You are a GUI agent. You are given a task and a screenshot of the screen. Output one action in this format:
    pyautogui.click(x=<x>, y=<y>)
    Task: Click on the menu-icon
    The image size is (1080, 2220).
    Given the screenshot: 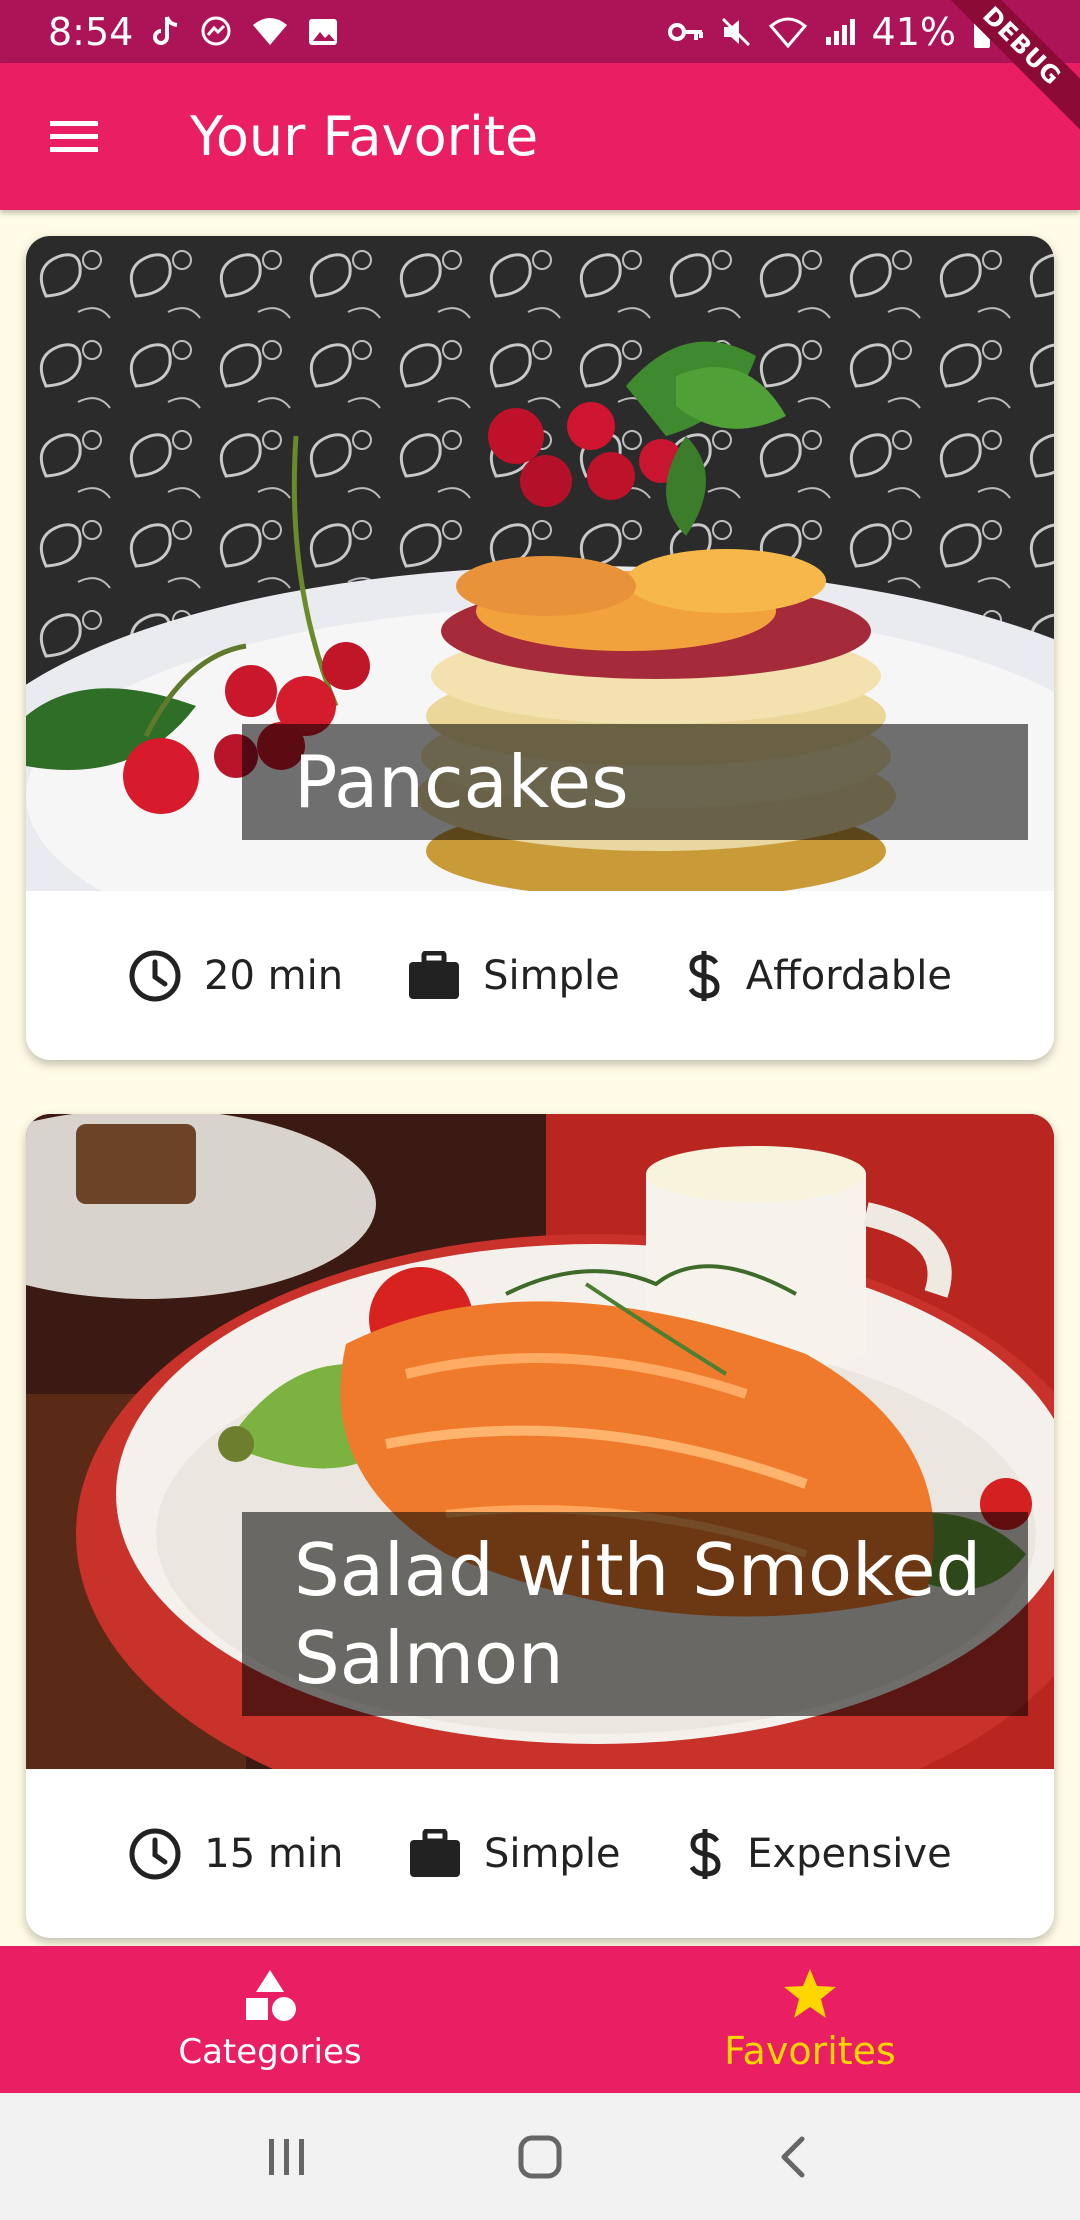 What is the action you would take?
    pyautogui.click(x=74, y=136)
    